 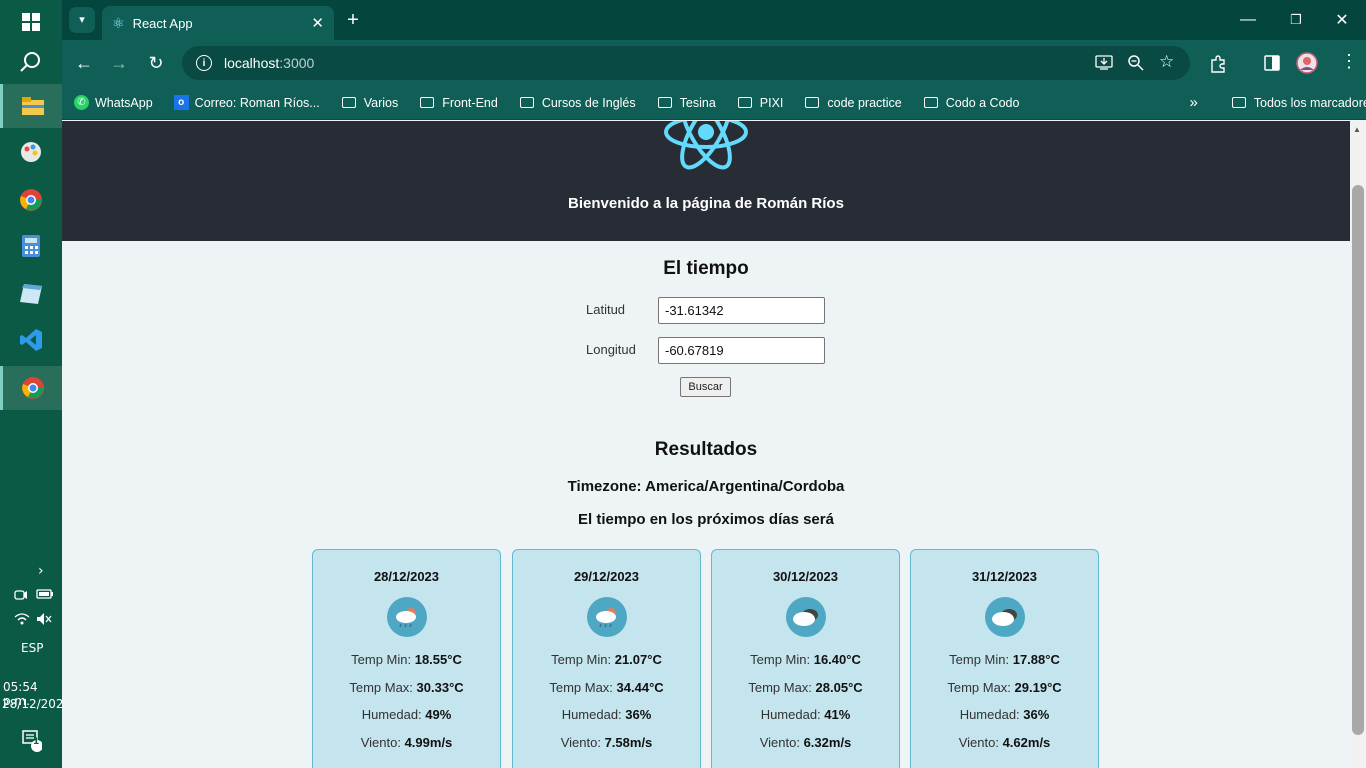 What do you see at coordinates (827, 742) in the screenshot?
I see `wind-value: 6.32m/s` at bounding box center [827, 742].